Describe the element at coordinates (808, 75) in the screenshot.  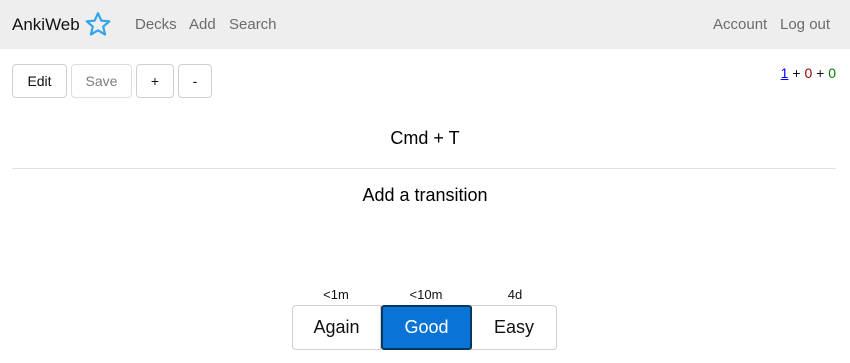
I see `due-counts: 1 + 0 + 0` at that location.